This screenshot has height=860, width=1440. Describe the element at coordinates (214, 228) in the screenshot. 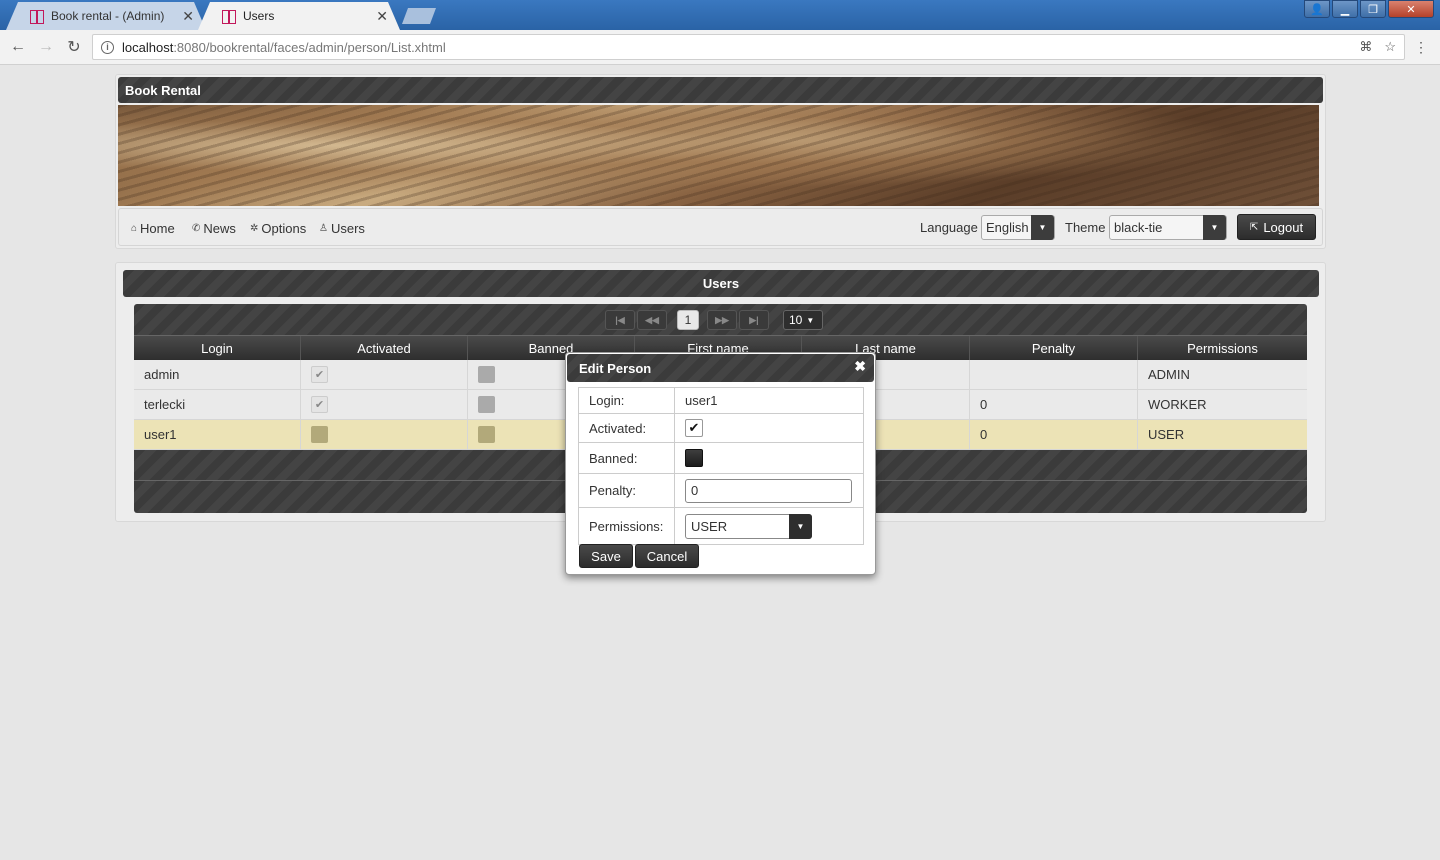

I see `menu-item-news: ✆ News` at that location.